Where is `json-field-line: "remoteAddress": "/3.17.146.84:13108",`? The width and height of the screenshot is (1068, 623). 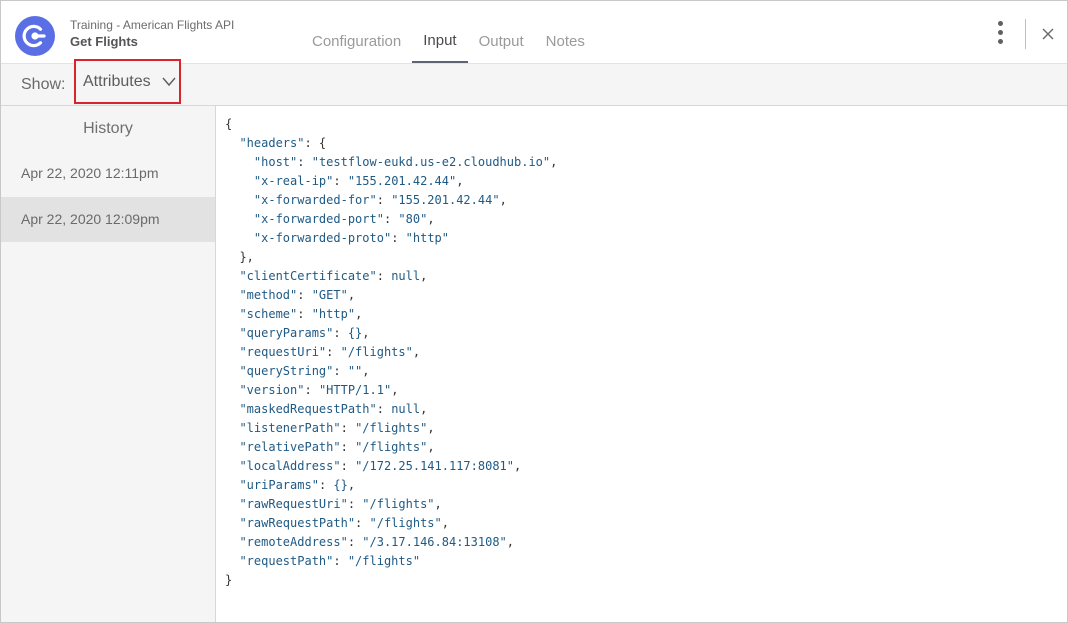
json-field-line: "remoteAddress": "/3.17.146.84:13108", is located at coordinates (377, 542).